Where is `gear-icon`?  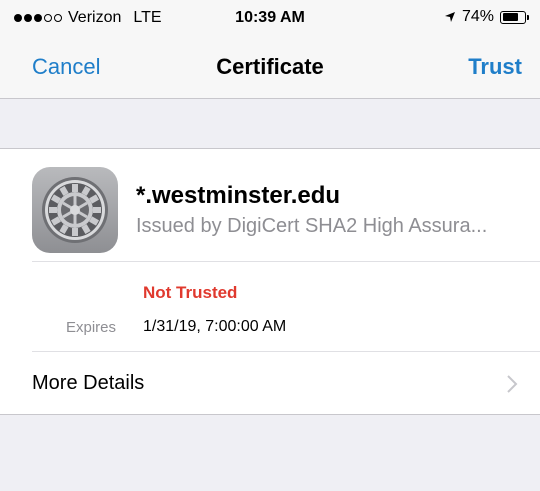 gear-icon is located at coordinates (75, 210).